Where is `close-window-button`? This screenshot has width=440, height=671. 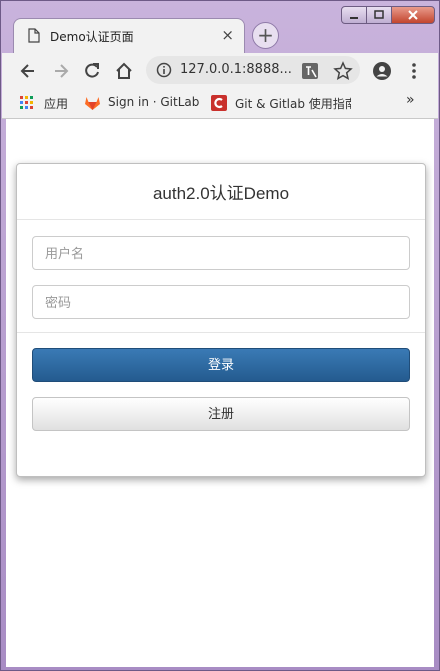 close-window-button is located at coordinates (413, 15).